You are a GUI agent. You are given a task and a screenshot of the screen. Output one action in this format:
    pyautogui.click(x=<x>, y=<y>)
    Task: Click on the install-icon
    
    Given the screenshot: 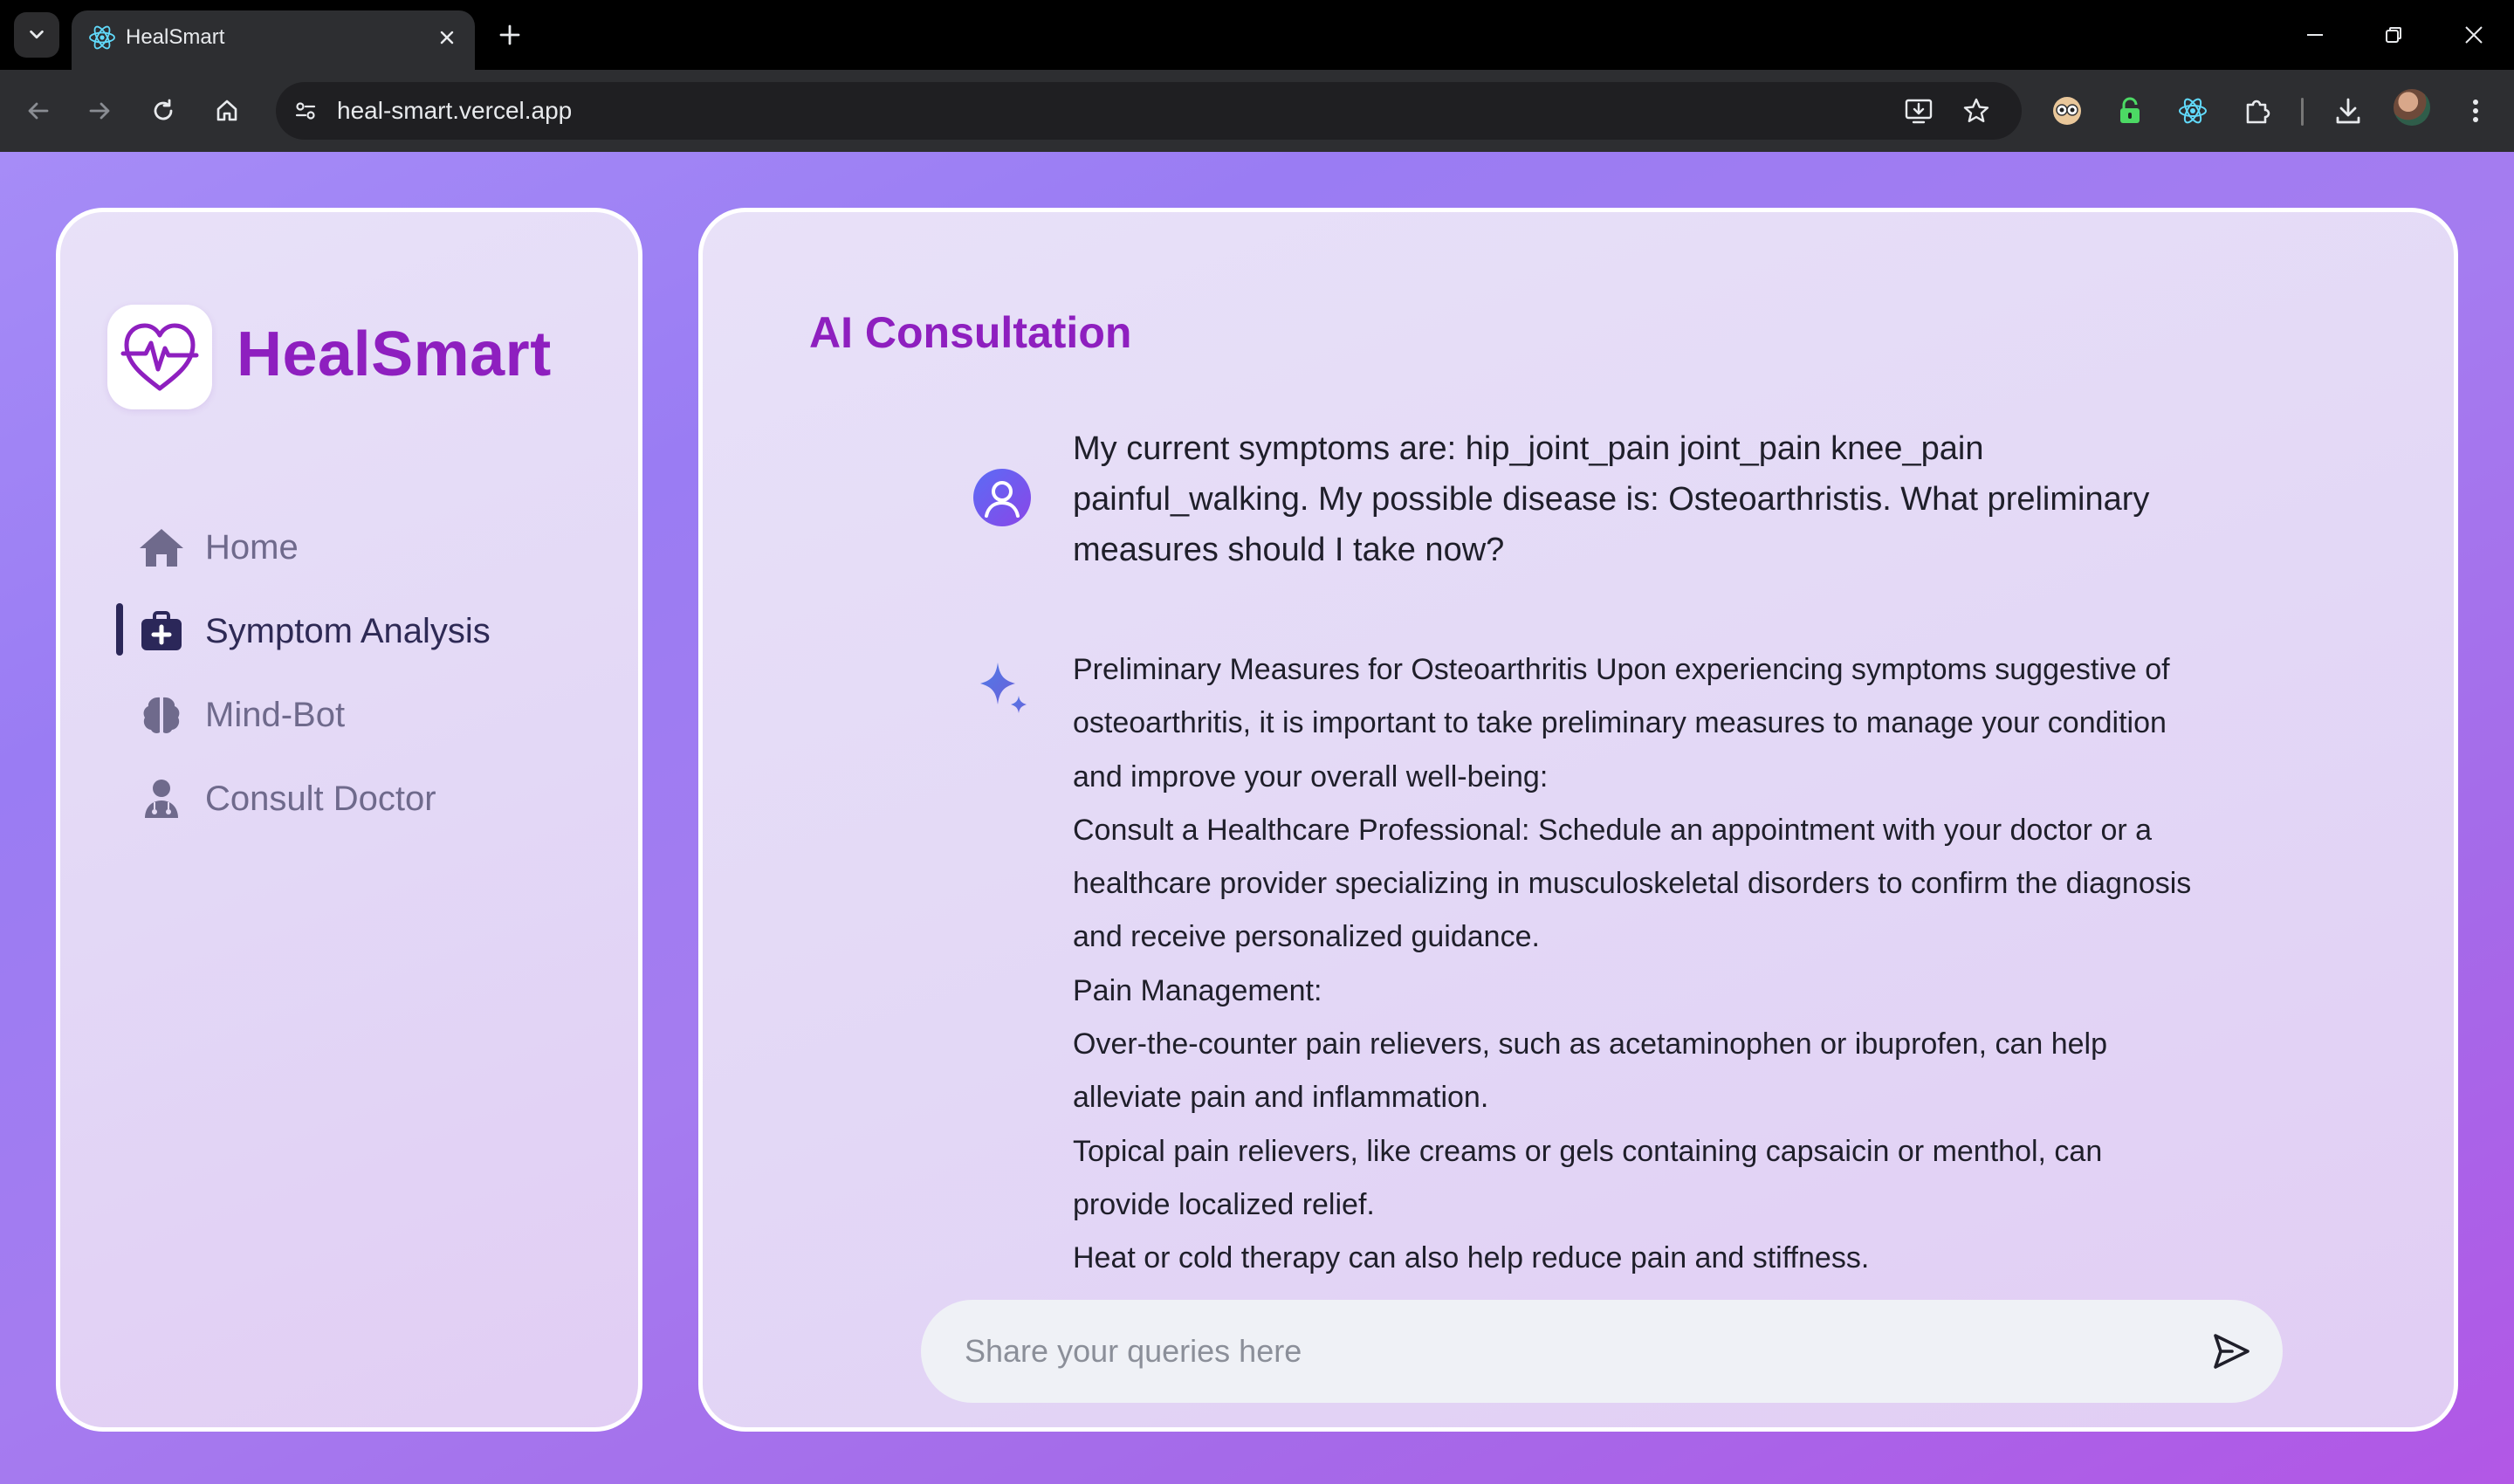 What is the action you would take?
    pyautogui.click(x=1919, y=112)
    